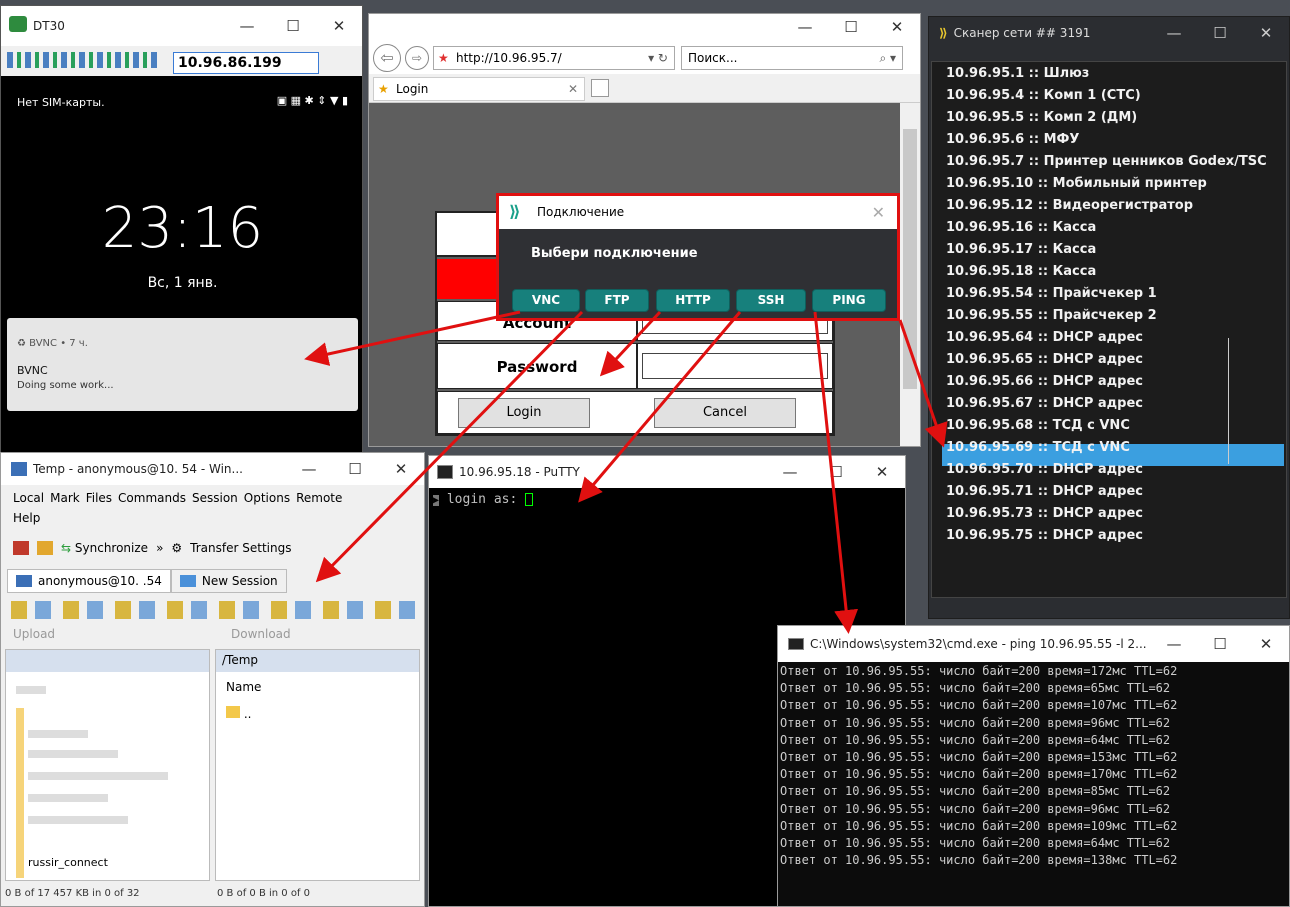 This screenshot has height=907, width=1290. Describe the element at coordinates (65, 498) in the screenshot. I see `menu-mark: Mark` at that location.